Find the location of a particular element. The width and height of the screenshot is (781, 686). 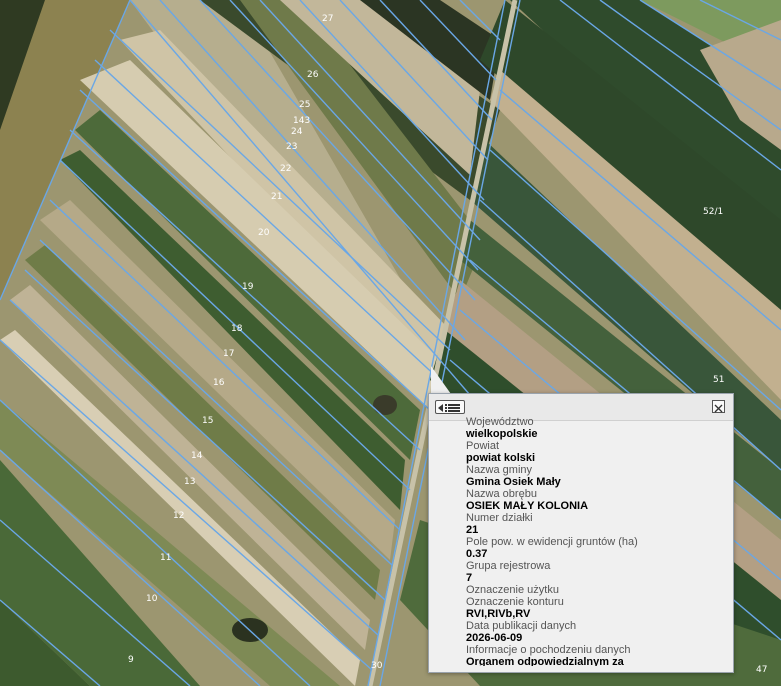

parcel-label-27: 27 is located at coordinates (327, 19).